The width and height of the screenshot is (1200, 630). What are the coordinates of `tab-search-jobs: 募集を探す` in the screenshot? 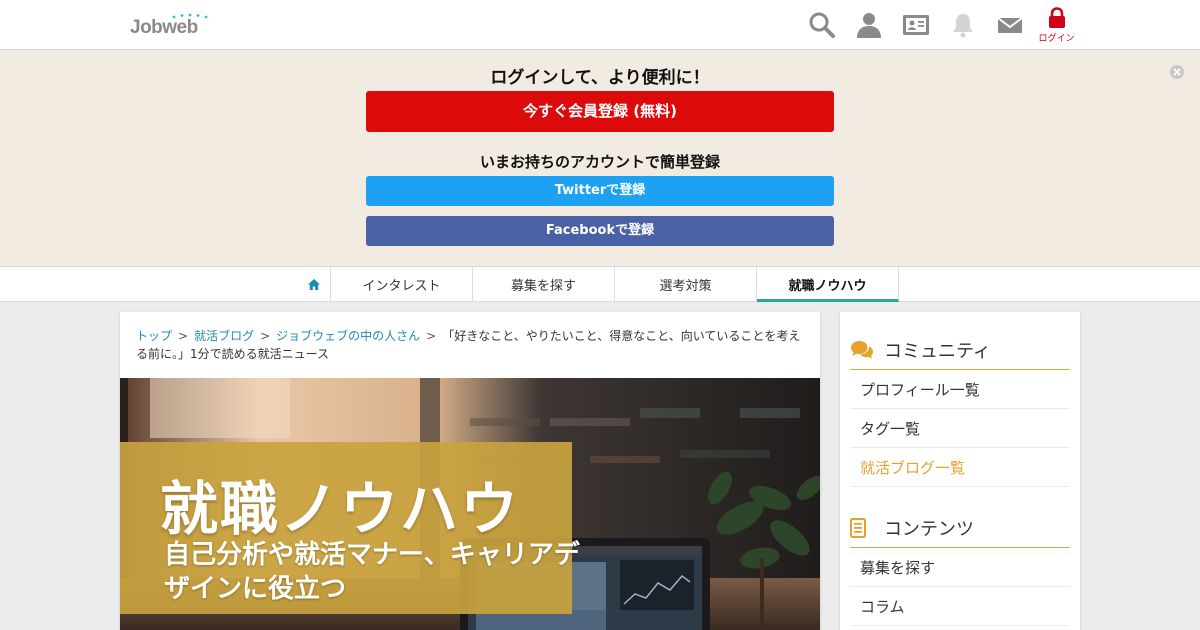 It's located at (544, 284).